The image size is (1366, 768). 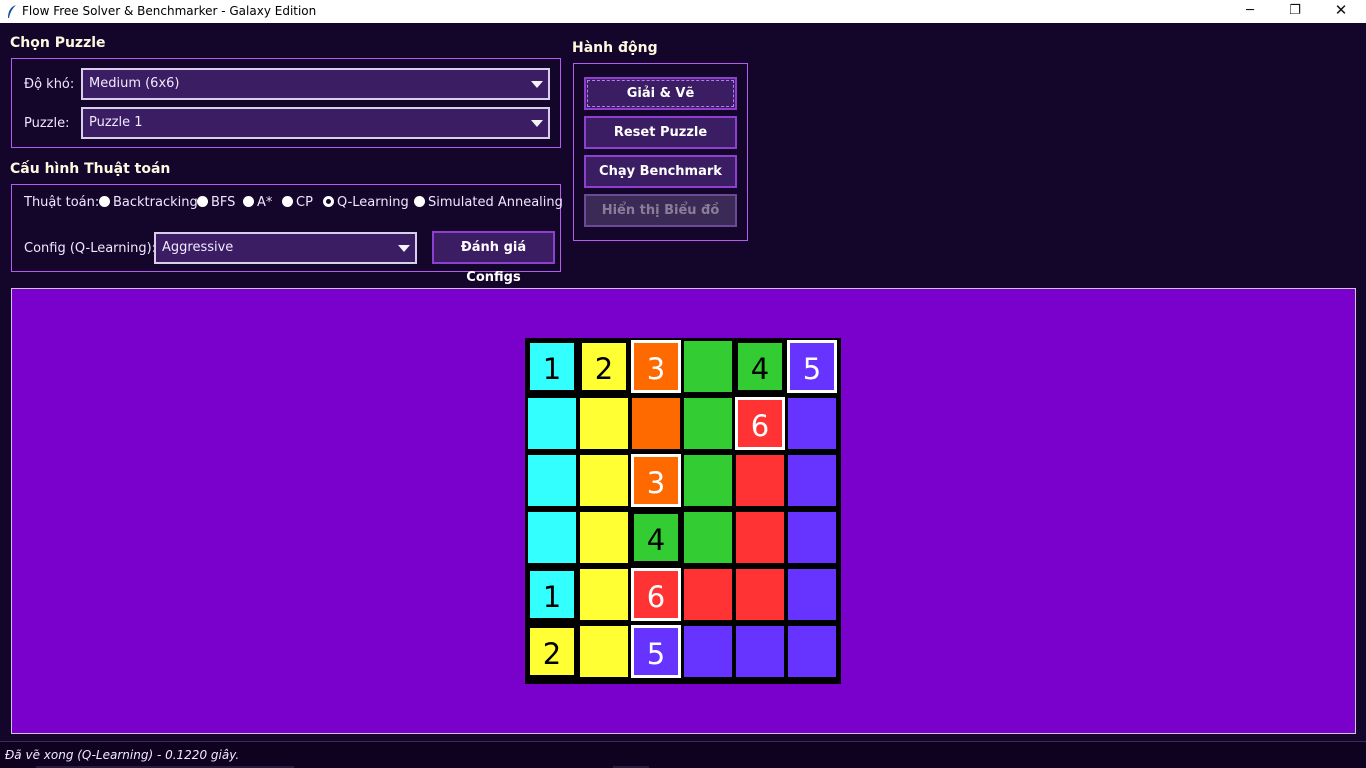 I want to click on puzzle-board: 123456341625, so click(x=683, y=511).